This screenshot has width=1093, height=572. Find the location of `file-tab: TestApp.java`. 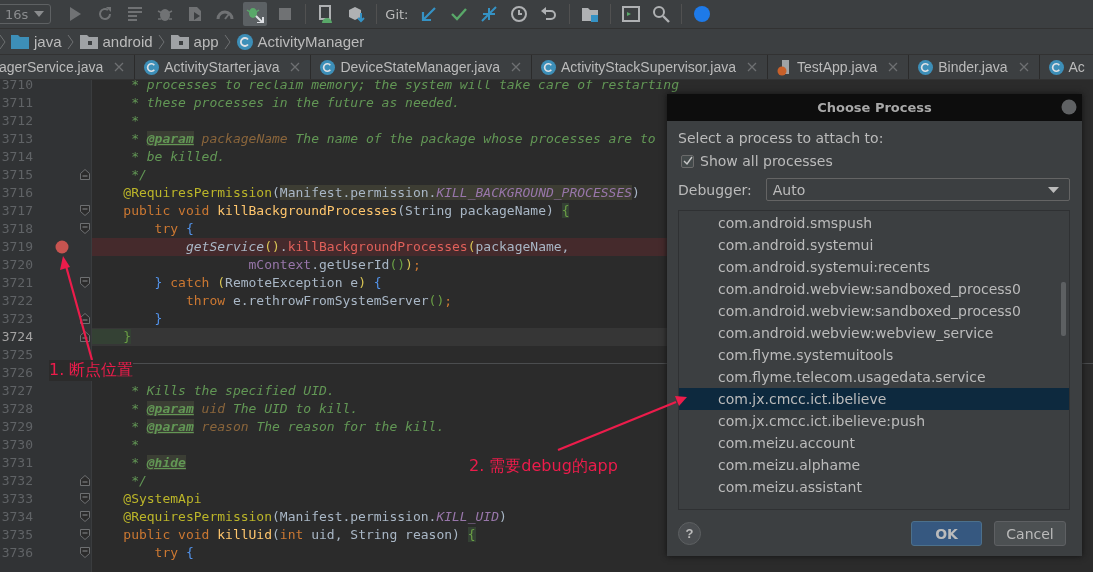

file-tab: TestApp.java is located at coordinates (839, 67).